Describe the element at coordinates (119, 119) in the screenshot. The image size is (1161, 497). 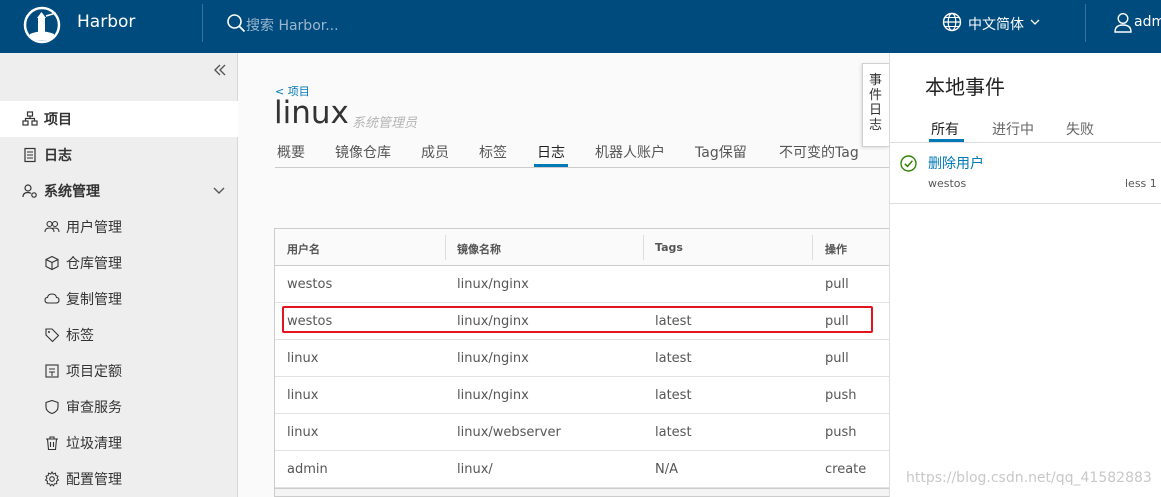
I see `sidebar-item-projects: 项目` at that location.